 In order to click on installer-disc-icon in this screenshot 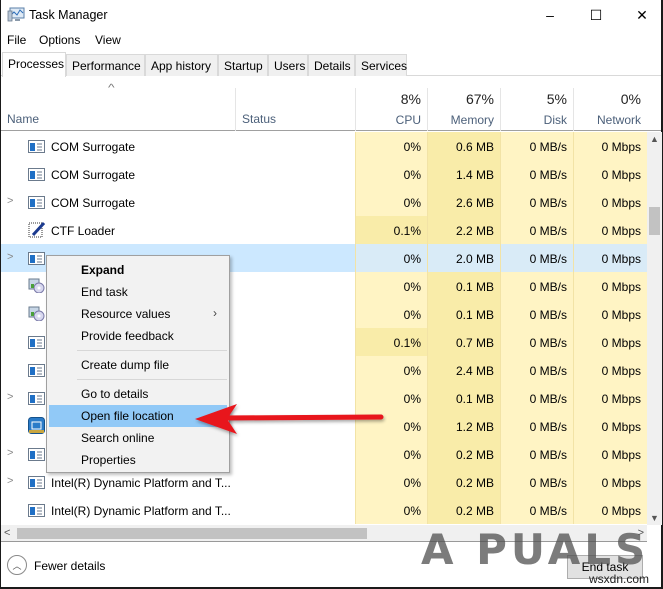, I will do `click(36, 314)`.